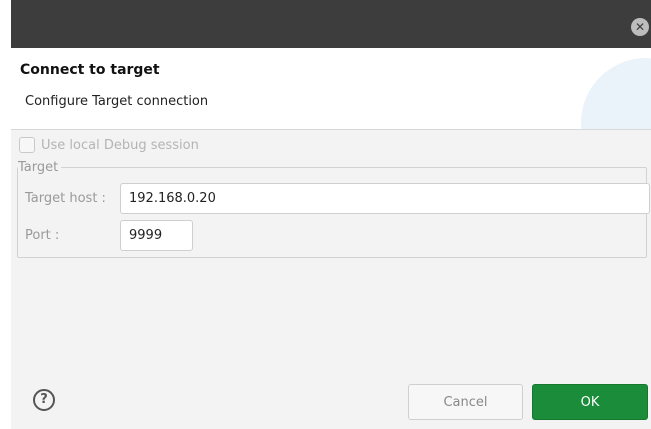  Describe the element at coordinates (156, 235) in the screenshot. I see `port-input: 9999` at that location.